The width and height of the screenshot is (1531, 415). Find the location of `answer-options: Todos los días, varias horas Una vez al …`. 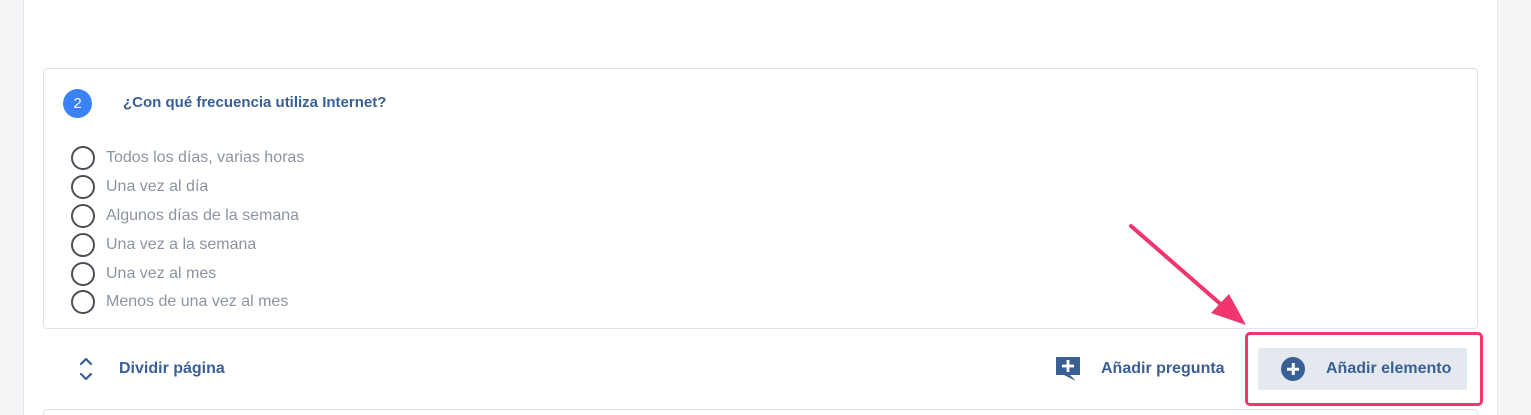

answer-options: Todos los días, varias horas Una vez al … is located at coordinates (187, 230).